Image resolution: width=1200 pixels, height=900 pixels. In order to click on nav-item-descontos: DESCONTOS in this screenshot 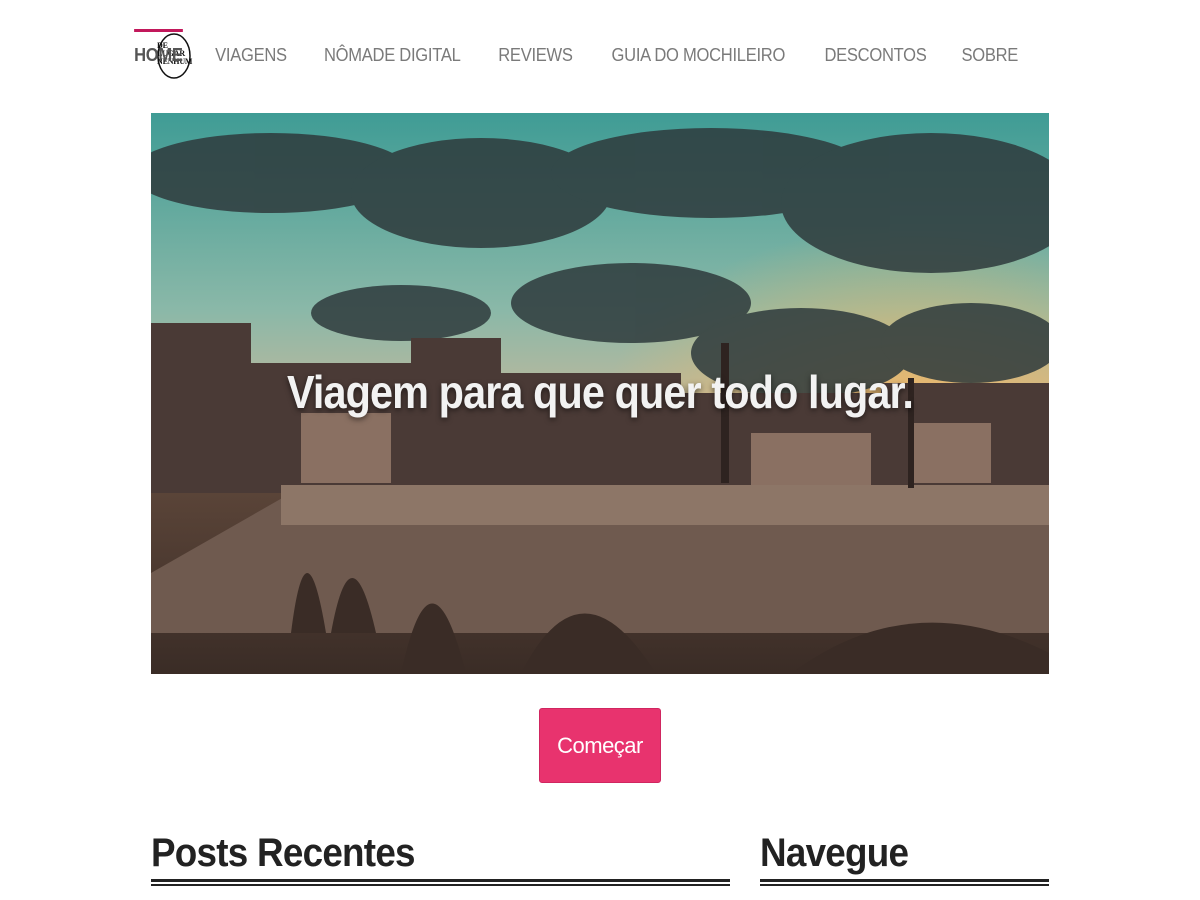, I will do `click(876, 51)`.